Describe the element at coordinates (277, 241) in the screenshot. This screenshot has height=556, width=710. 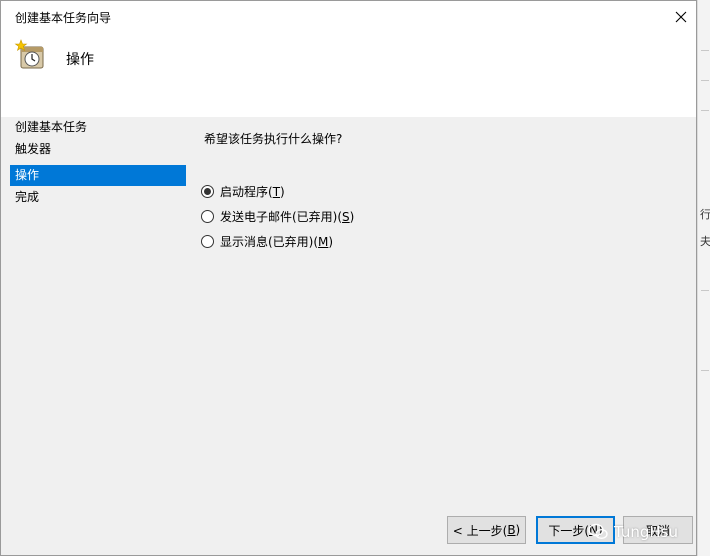
I see `radio-label: 显示消息(已弃用)(M)` at that location.